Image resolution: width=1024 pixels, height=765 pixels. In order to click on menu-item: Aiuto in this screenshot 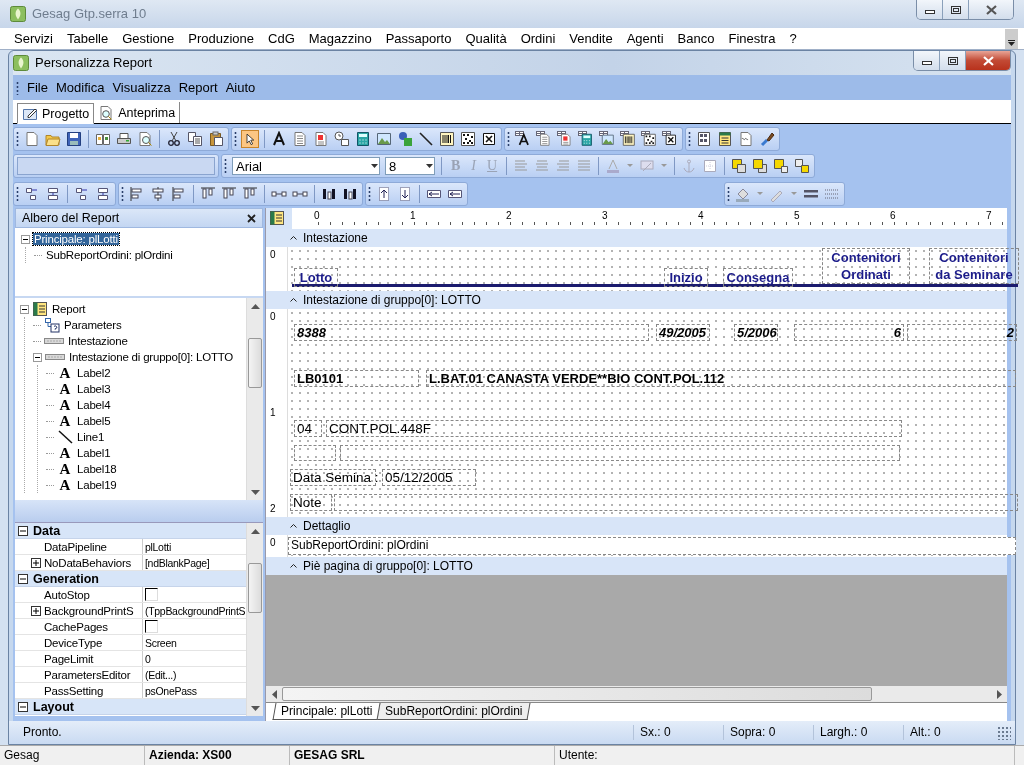, I will do `click(240, 87)`.